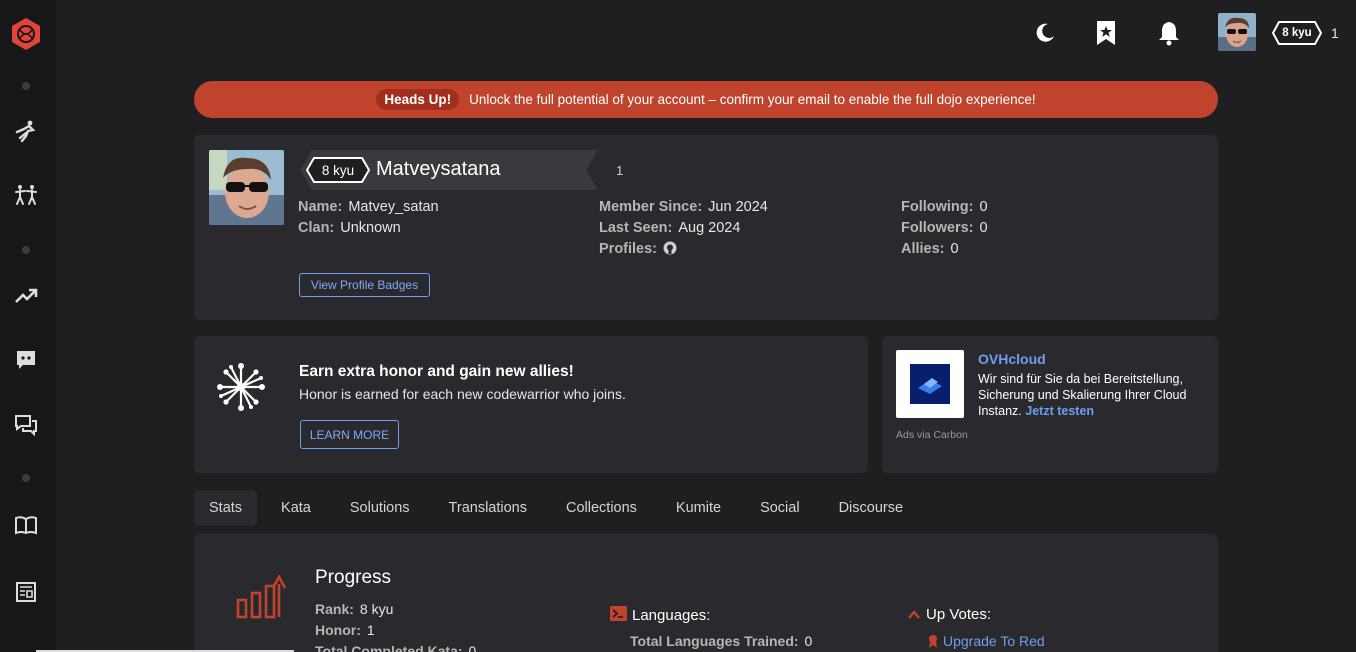  Describe the element at coordinates (698, 508) in the screenshot. I see `tab-kumite: Kumite` at that location.